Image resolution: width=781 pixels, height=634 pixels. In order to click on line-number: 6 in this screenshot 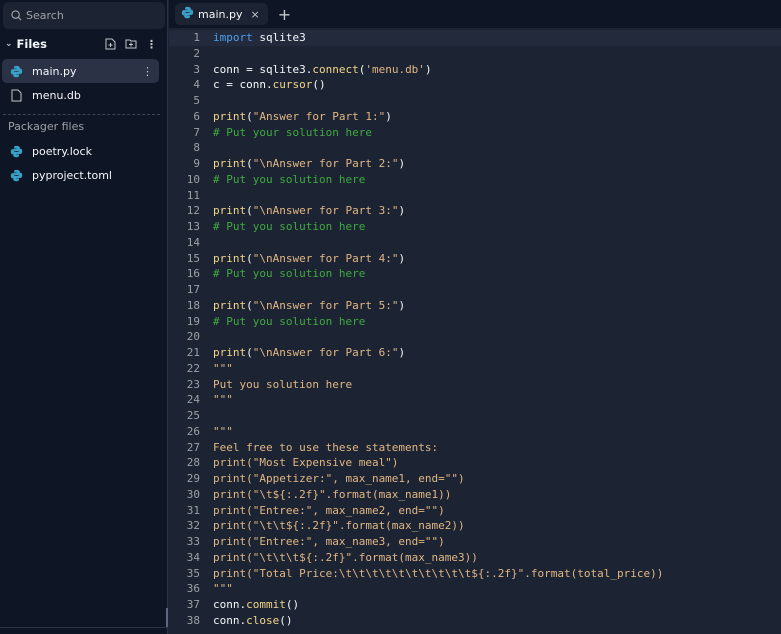, I will do `click(196, 116)`.